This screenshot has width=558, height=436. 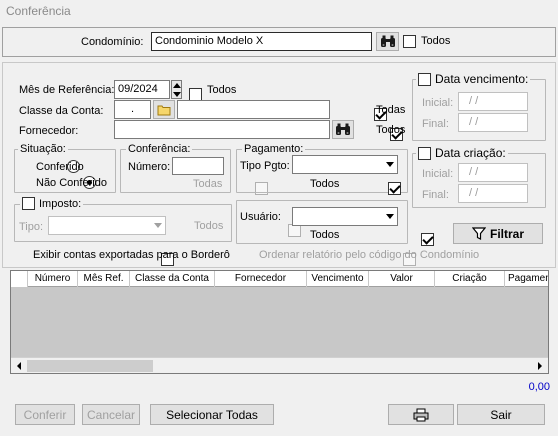 What do you see at coordinates (60, 203) in the screenshot?
I see `imposto-label: Imposto:` at bounding box center [60, 203].